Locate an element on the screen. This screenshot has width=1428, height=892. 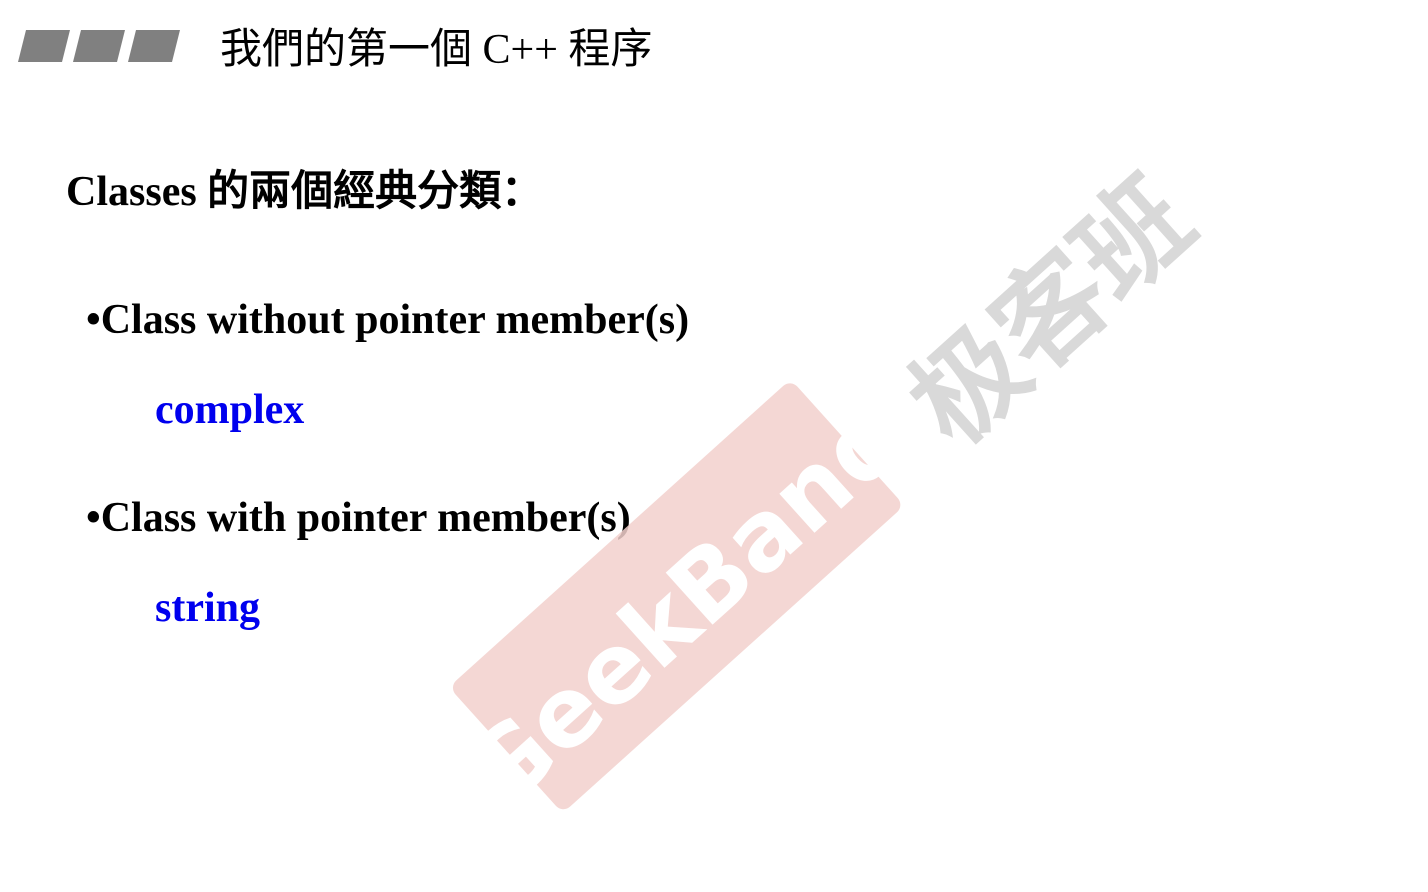
example-string: string is located at coordinates (207, 608).